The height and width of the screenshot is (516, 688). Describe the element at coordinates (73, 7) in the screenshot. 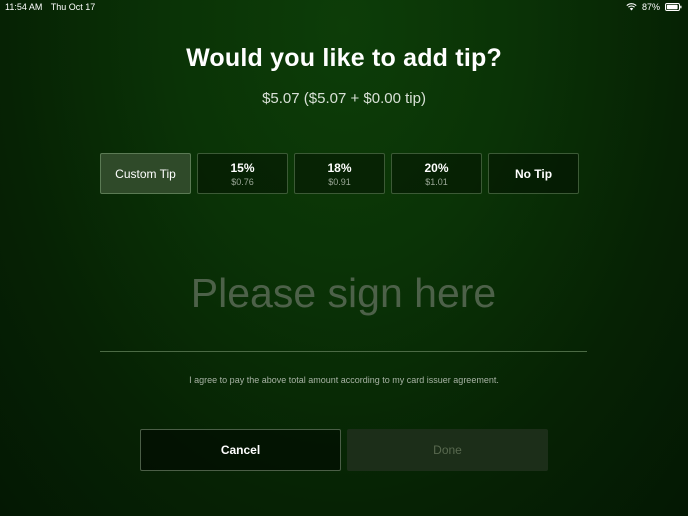

I see `status-date: Thu Oct 17` at that location.